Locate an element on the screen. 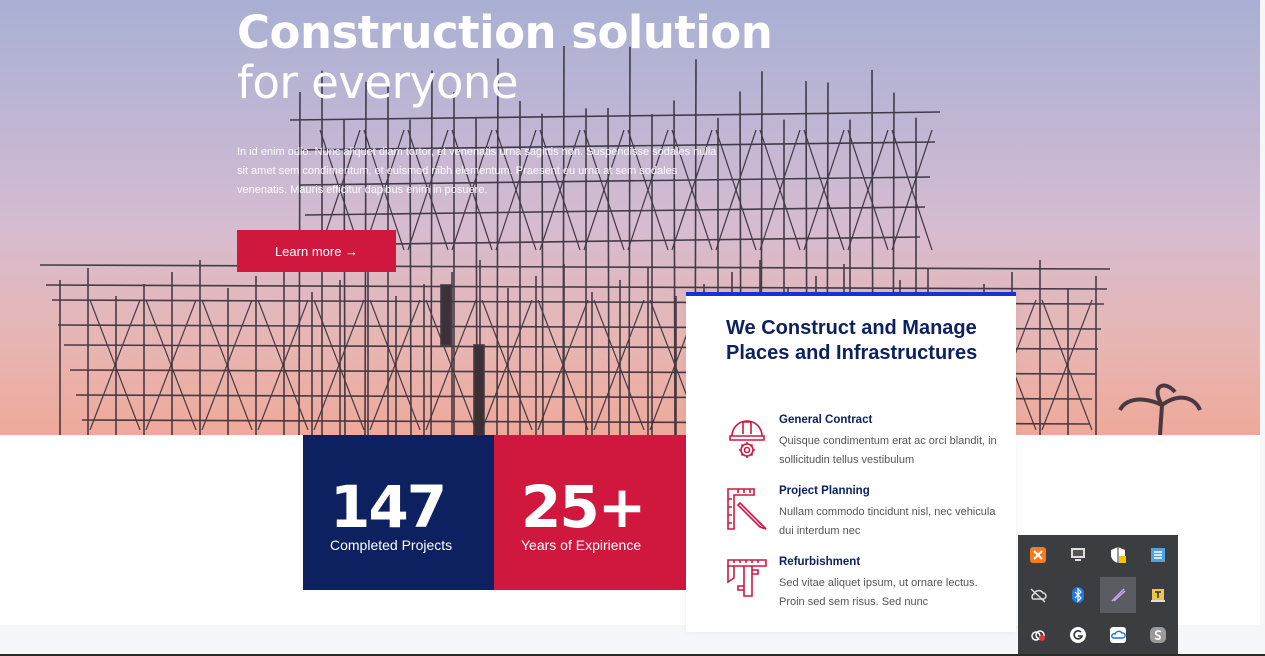 The width and height of the screenshot is (1265, 656). stat-label: Years of Expirience is located at coordinates (581, 545).